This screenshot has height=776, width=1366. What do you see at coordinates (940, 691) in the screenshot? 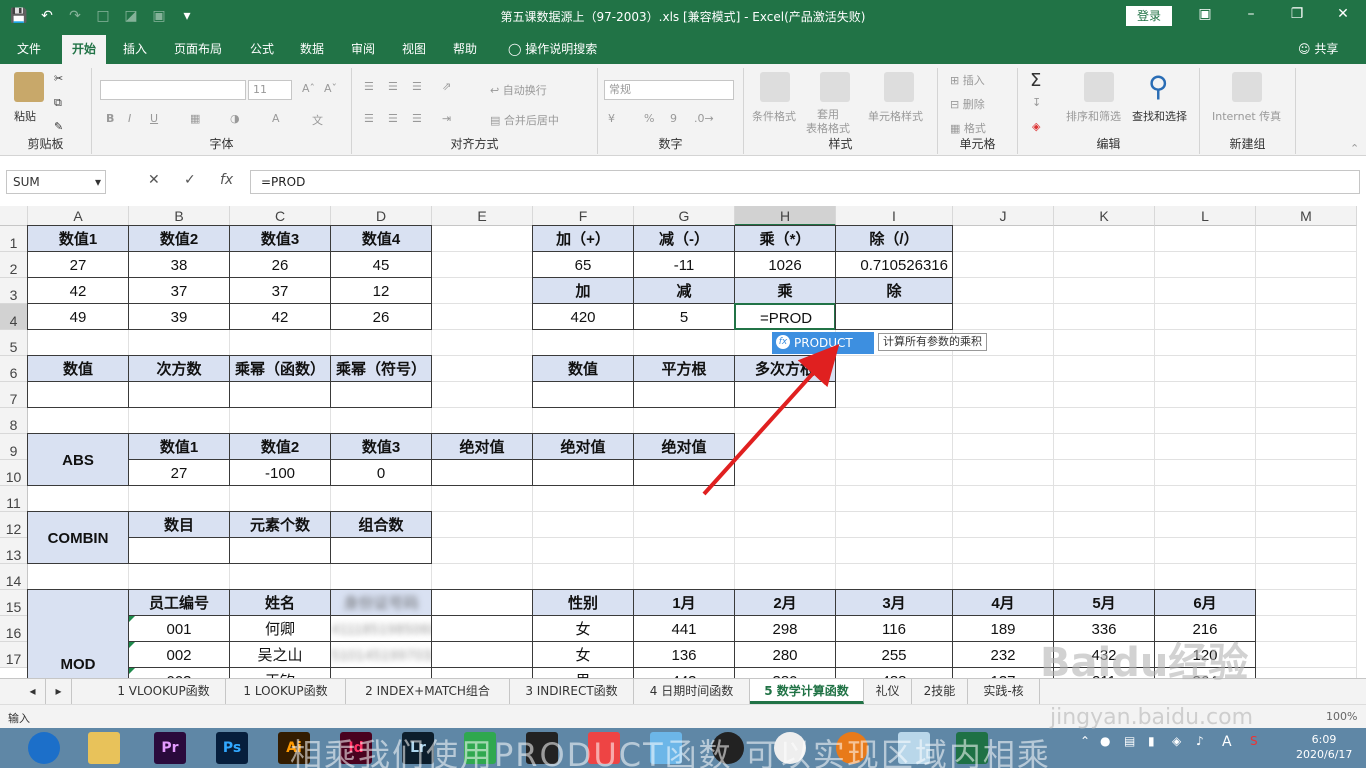
I see `sheet-tab-skills: 2技能` at bounding box center [940, 691].